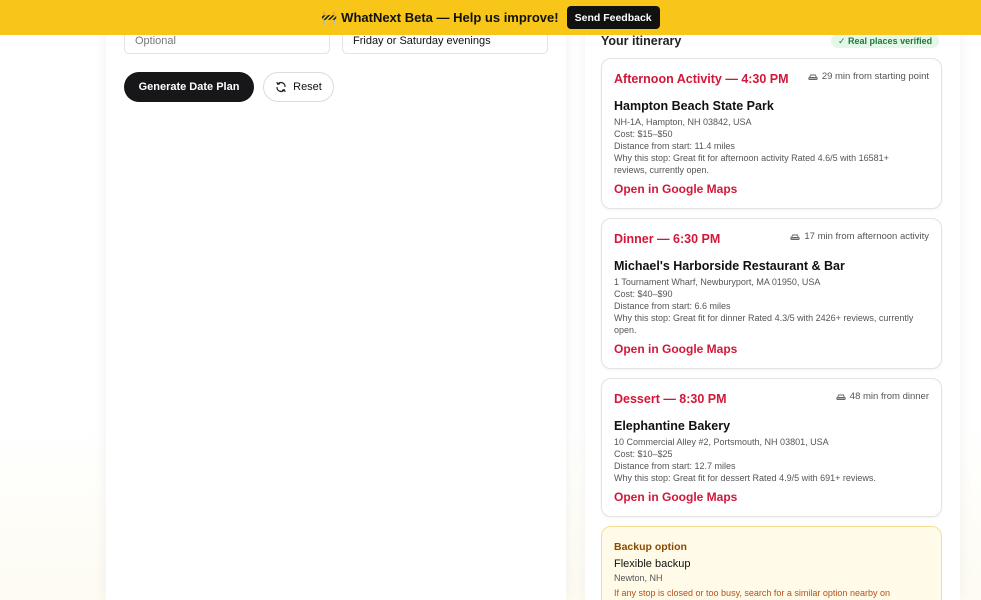 This screenshot has width=981, height=600. Describe the element at coordinates (694, 106) in the screenshot. I see `place-name: Hampton Beach State Park` at that location.